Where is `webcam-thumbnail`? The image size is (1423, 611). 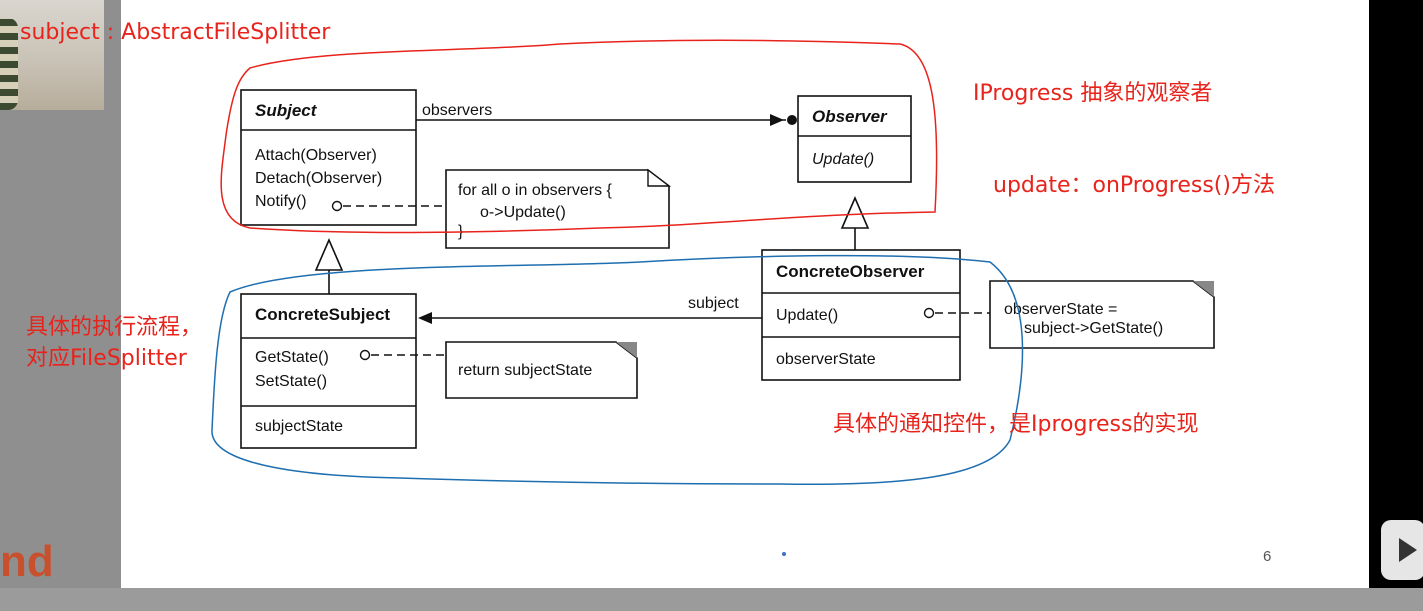 webcam-thumbnail is located at coordinates (52, 55).